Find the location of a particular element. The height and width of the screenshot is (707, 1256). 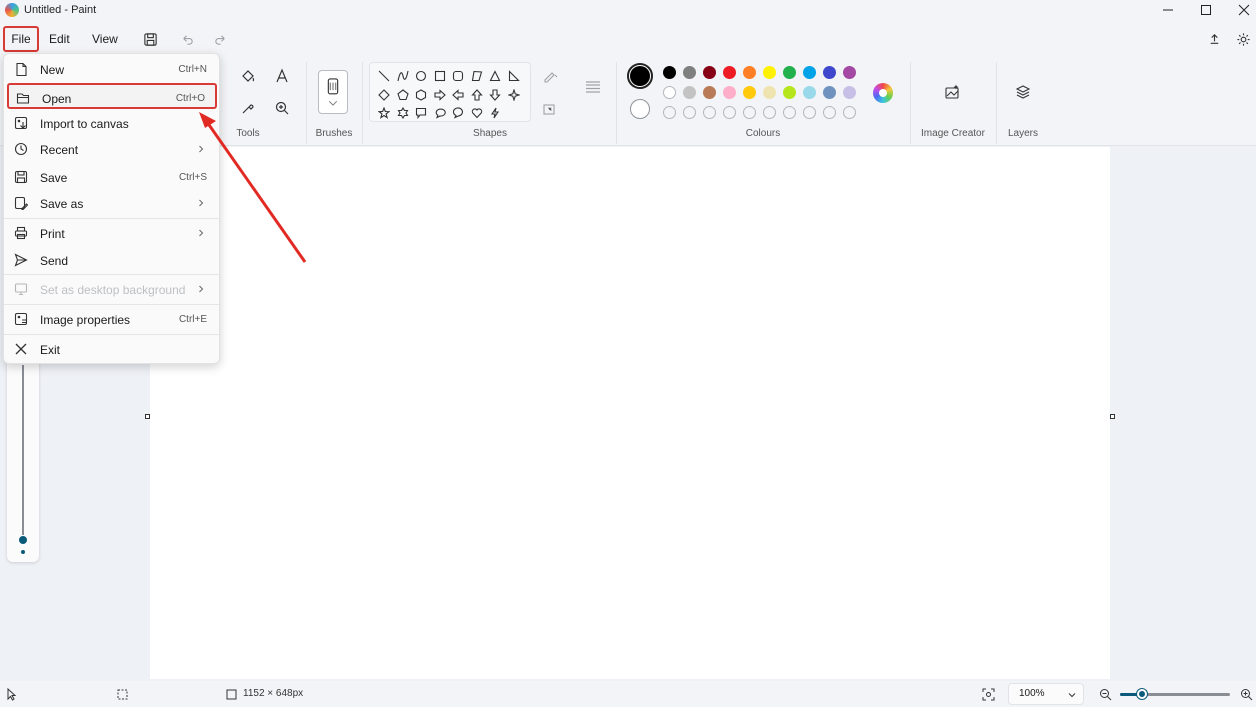

canvas-resize-handle-right is located at coordinates (1112, 416).